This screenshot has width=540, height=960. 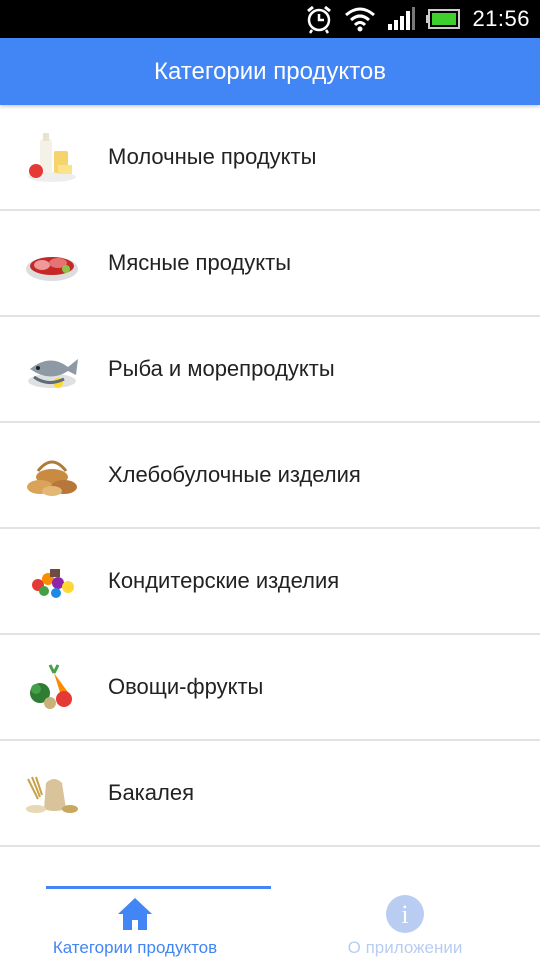 I want to click on info-icon: i, so click(x=405, y=914).